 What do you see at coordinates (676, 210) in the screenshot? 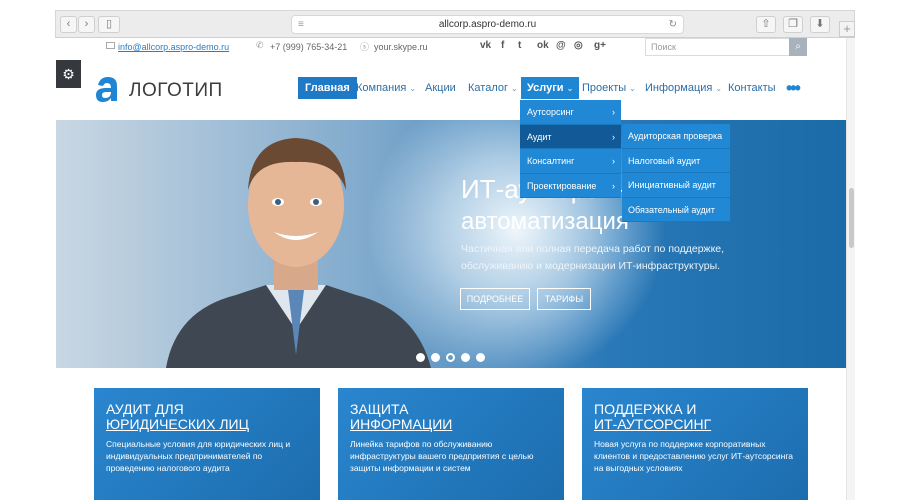
I see `submenu-item: Обязательный аудит` at bounding box center [676, 210].